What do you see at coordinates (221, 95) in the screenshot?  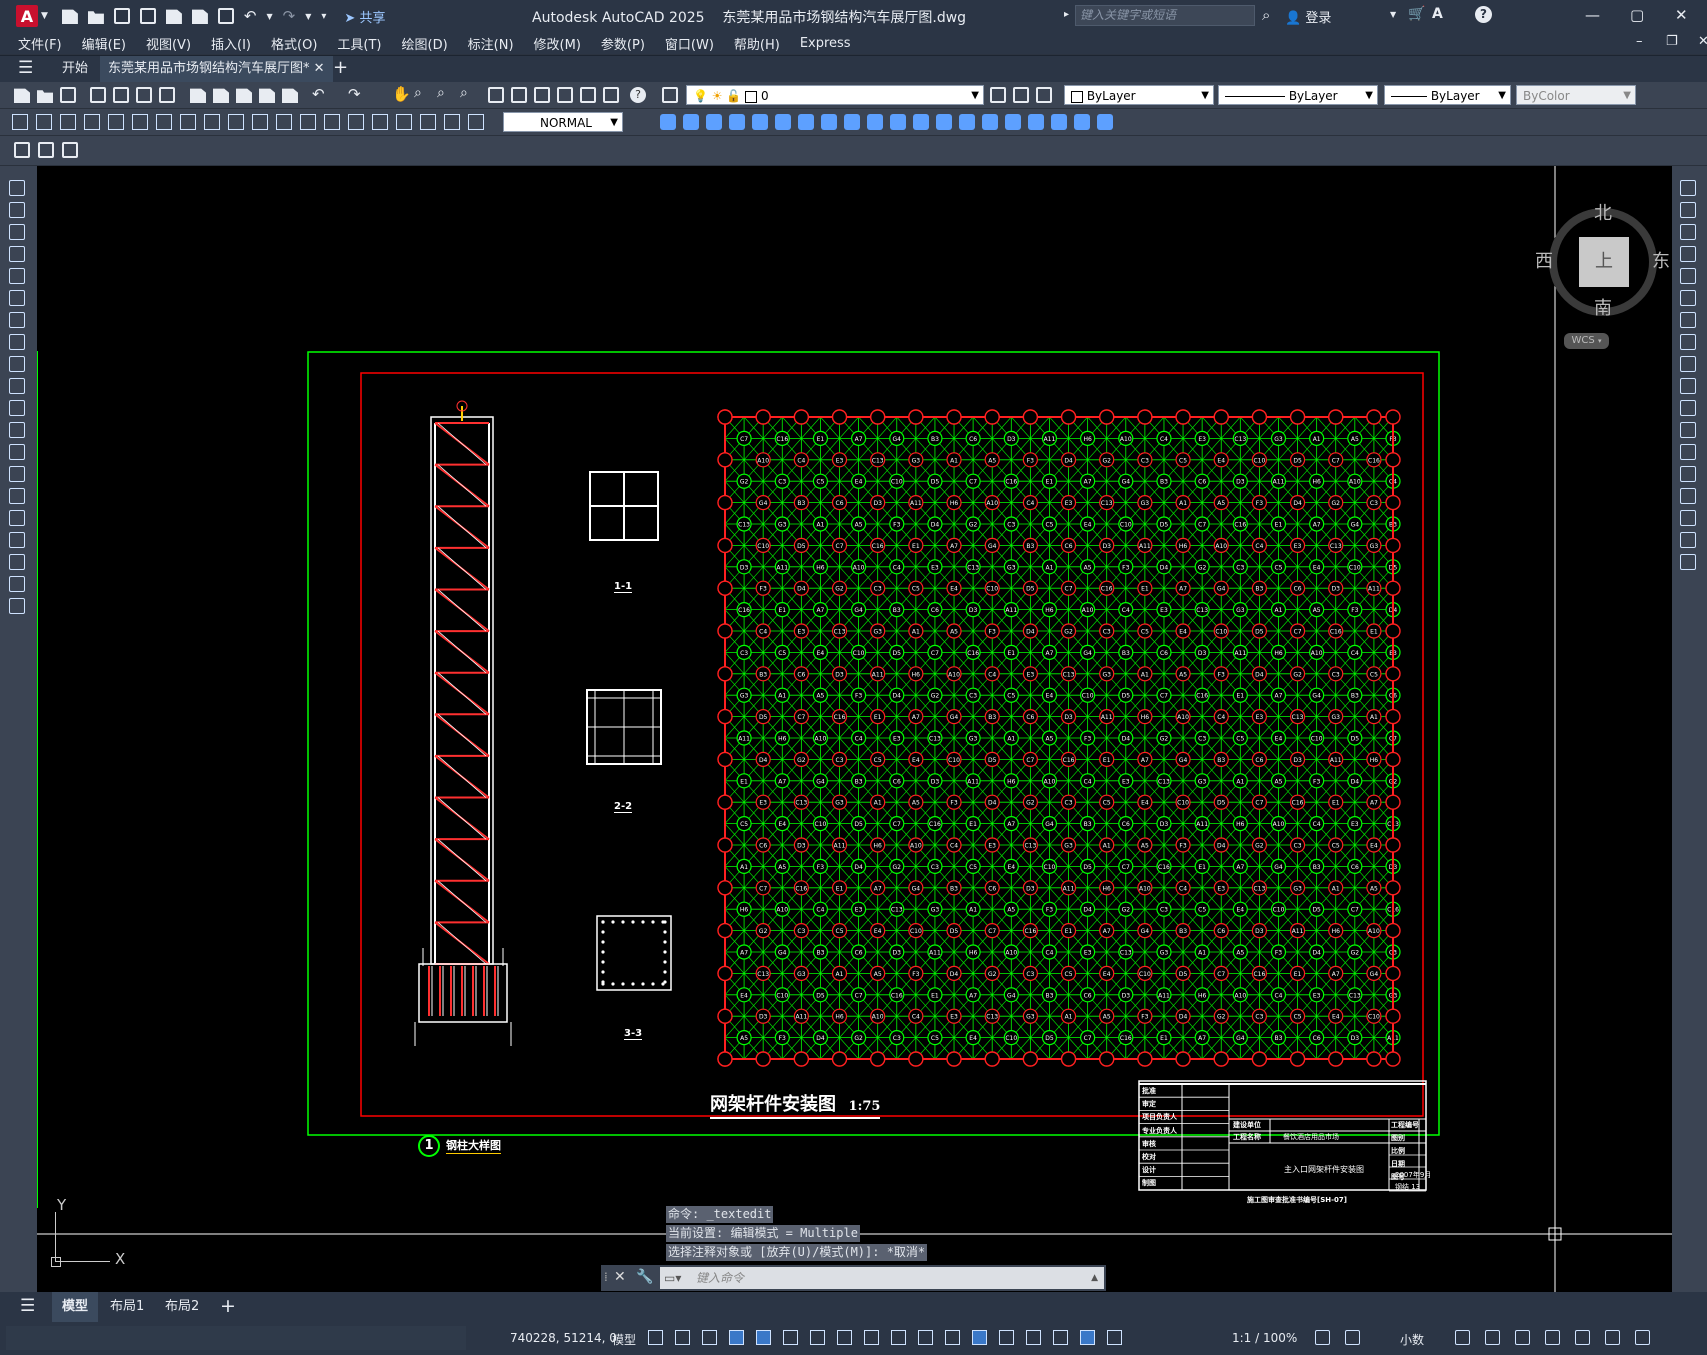 I see `copy-icon` at bounding box center [221, 95].